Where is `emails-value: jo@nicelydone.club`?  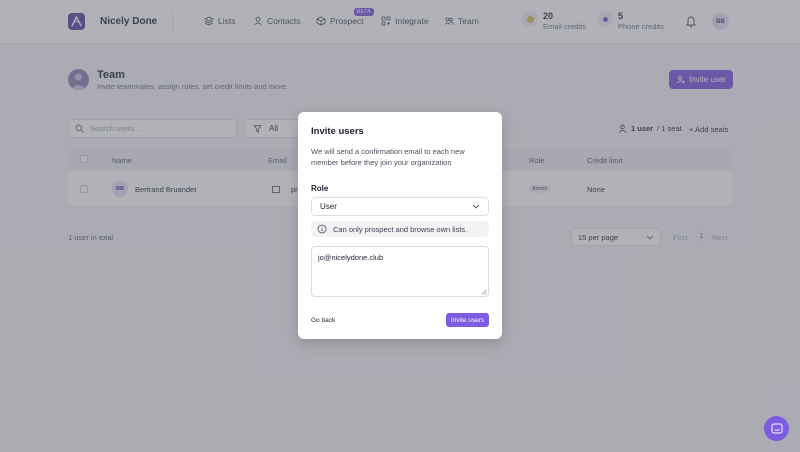
emails-value: jo@nicelydone.club is located at coordinates (351, 257).